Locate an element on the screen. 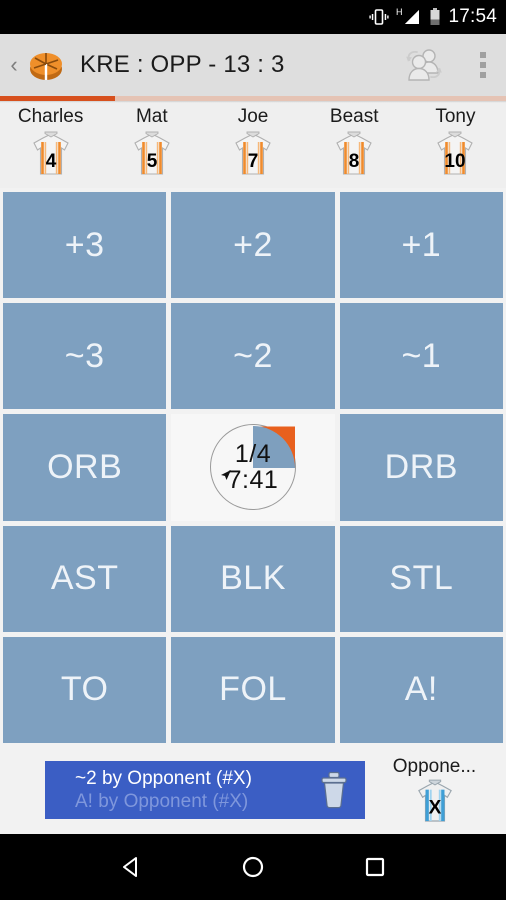  tab-indicator-active is located at coordinates (57, 98).